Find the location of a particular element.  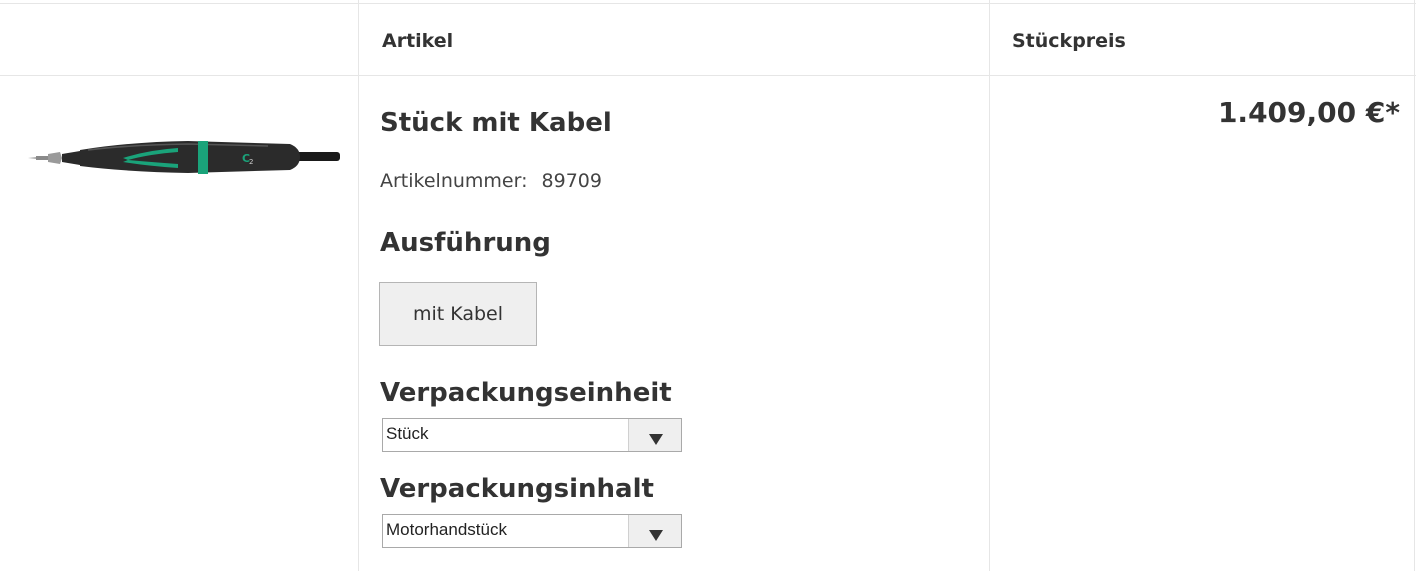

packing-unit-heading: Verpackungseinheit is located at coordinates (526, 393).